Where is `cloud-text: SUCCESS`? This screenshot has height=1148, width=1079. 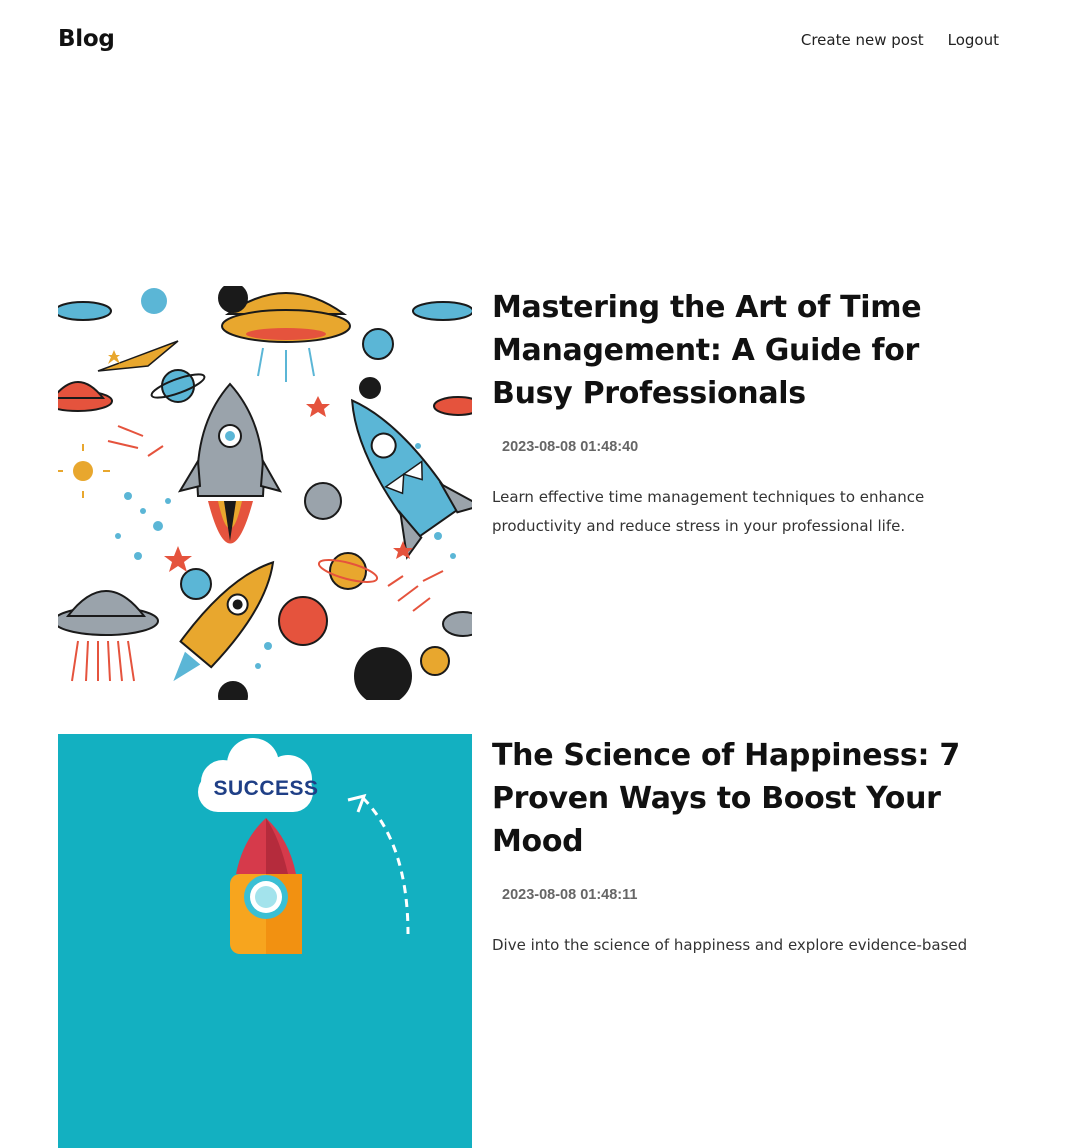 cloud-text: SUCCESS is located at coordinates (265, 788).